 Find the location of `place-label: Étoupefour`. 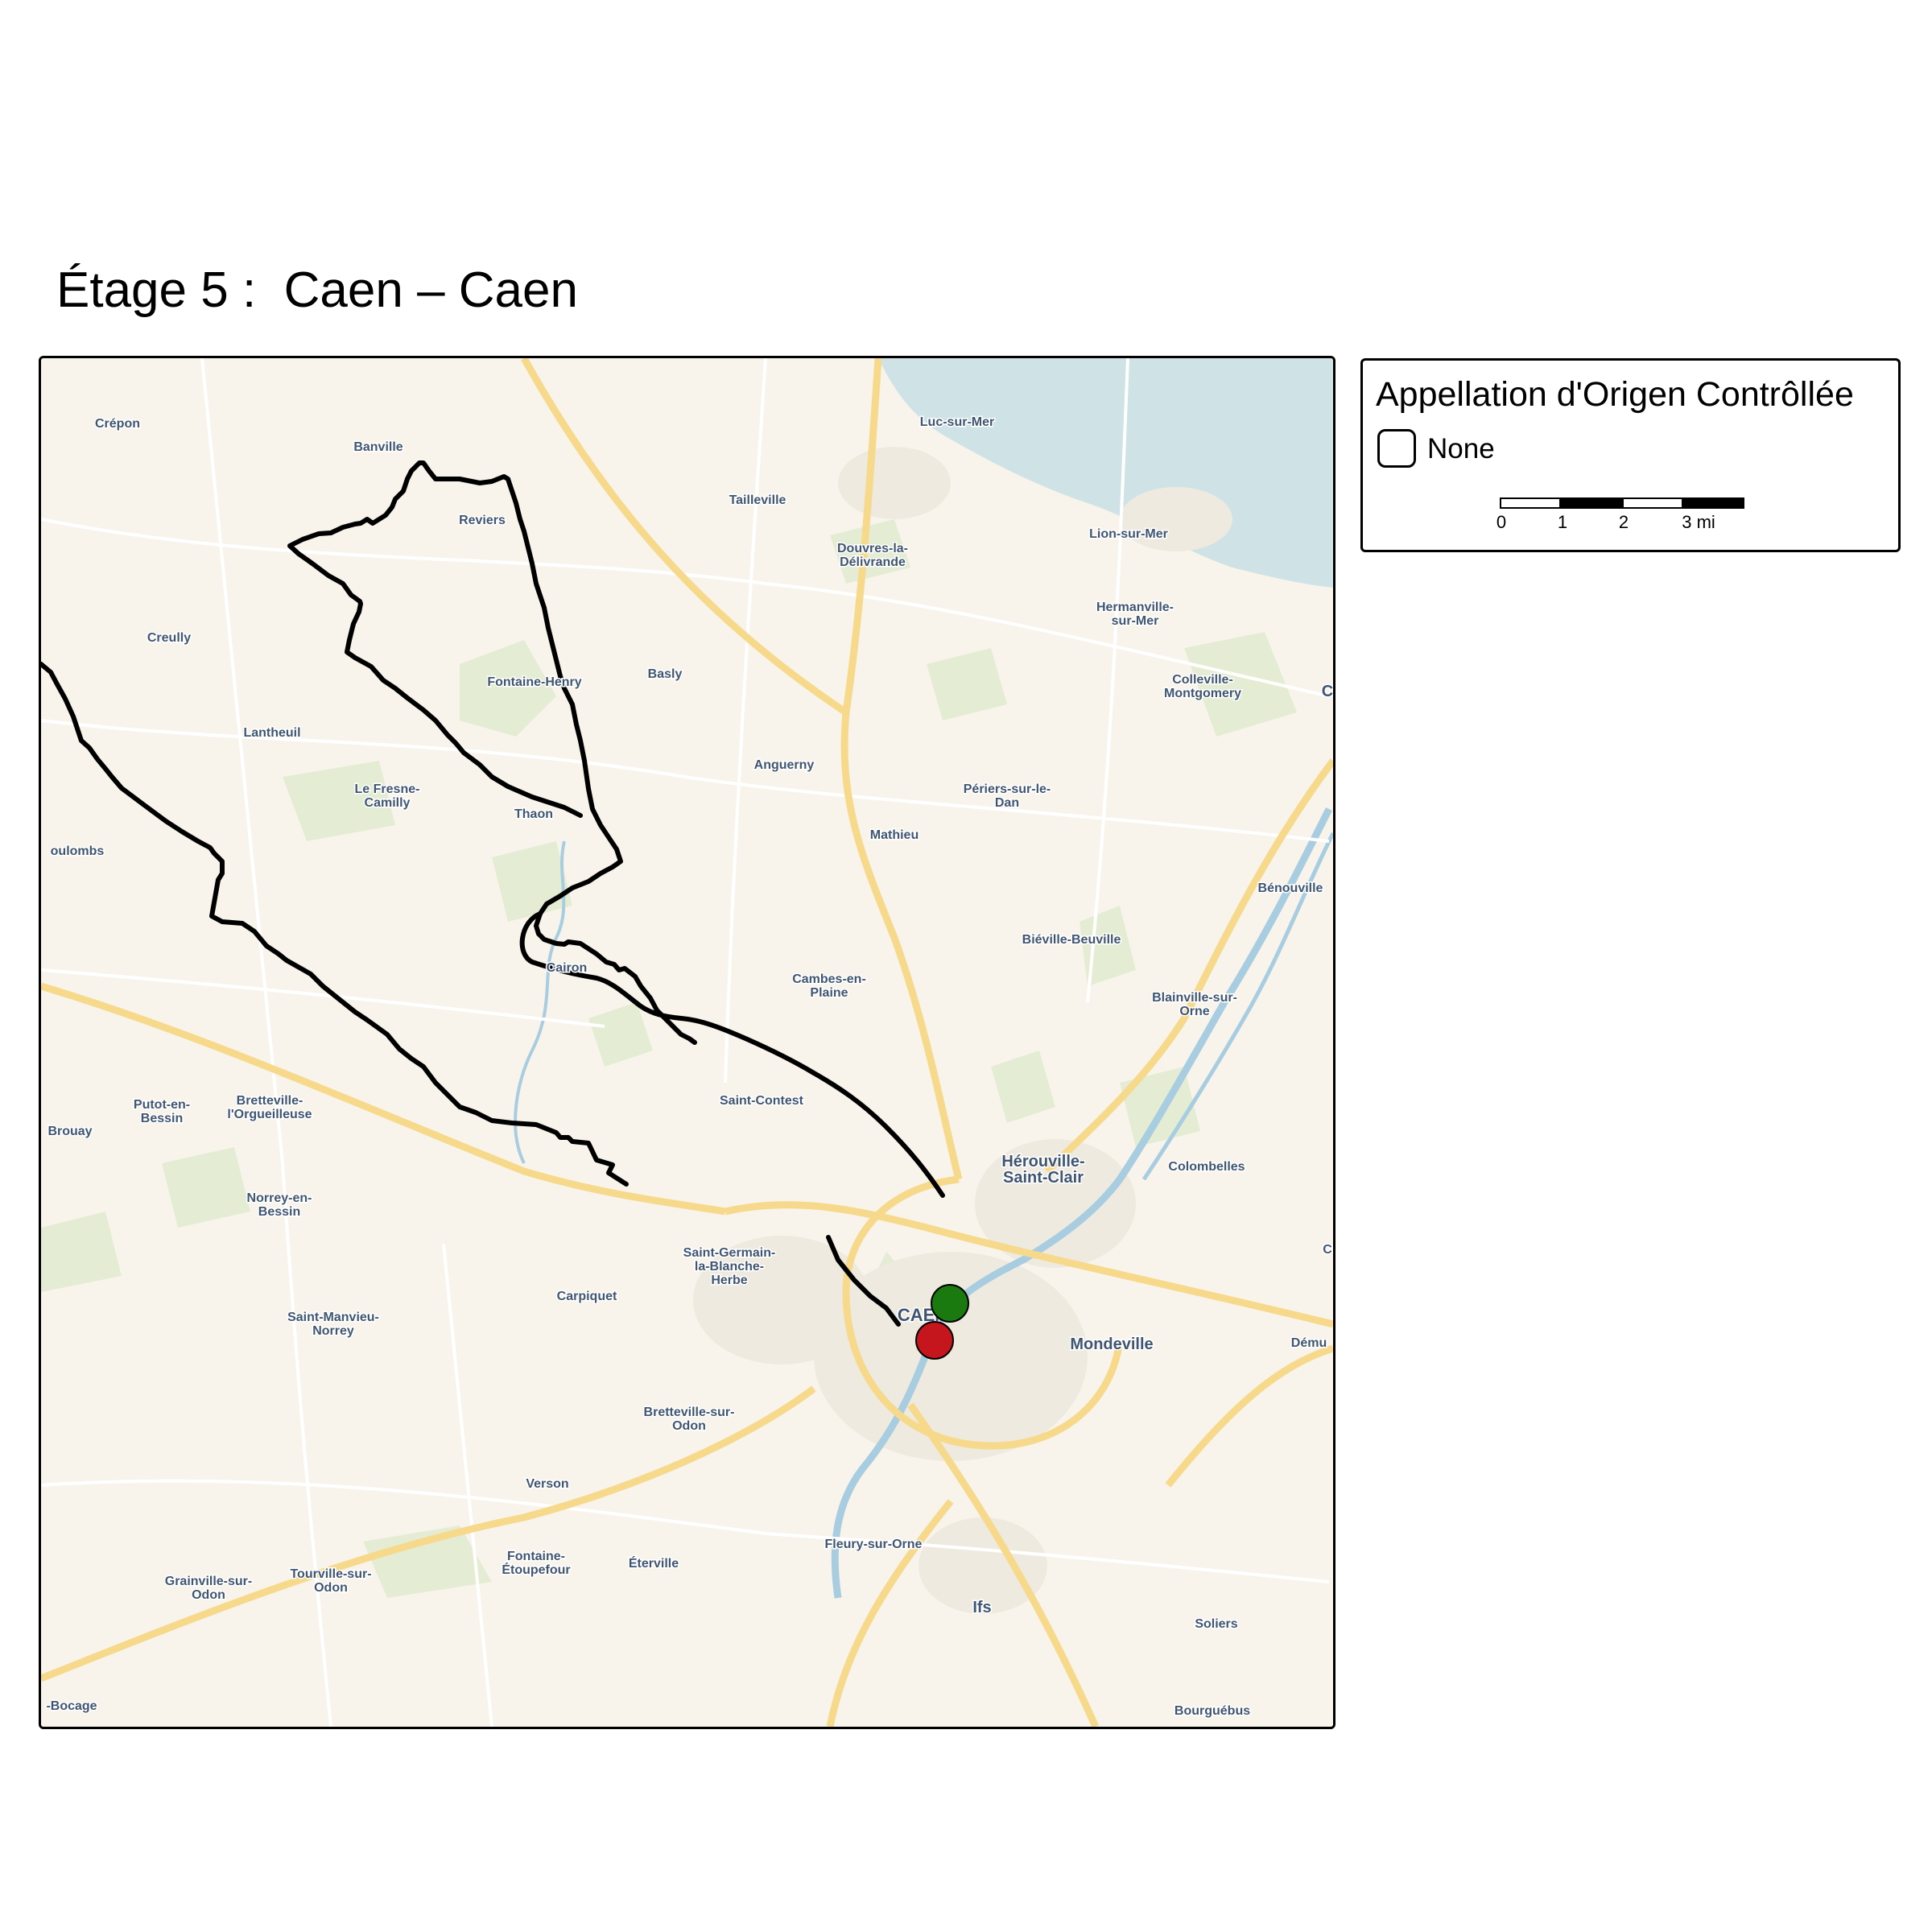

place-label: Étoupefour is located at coordinates (536, 1569).